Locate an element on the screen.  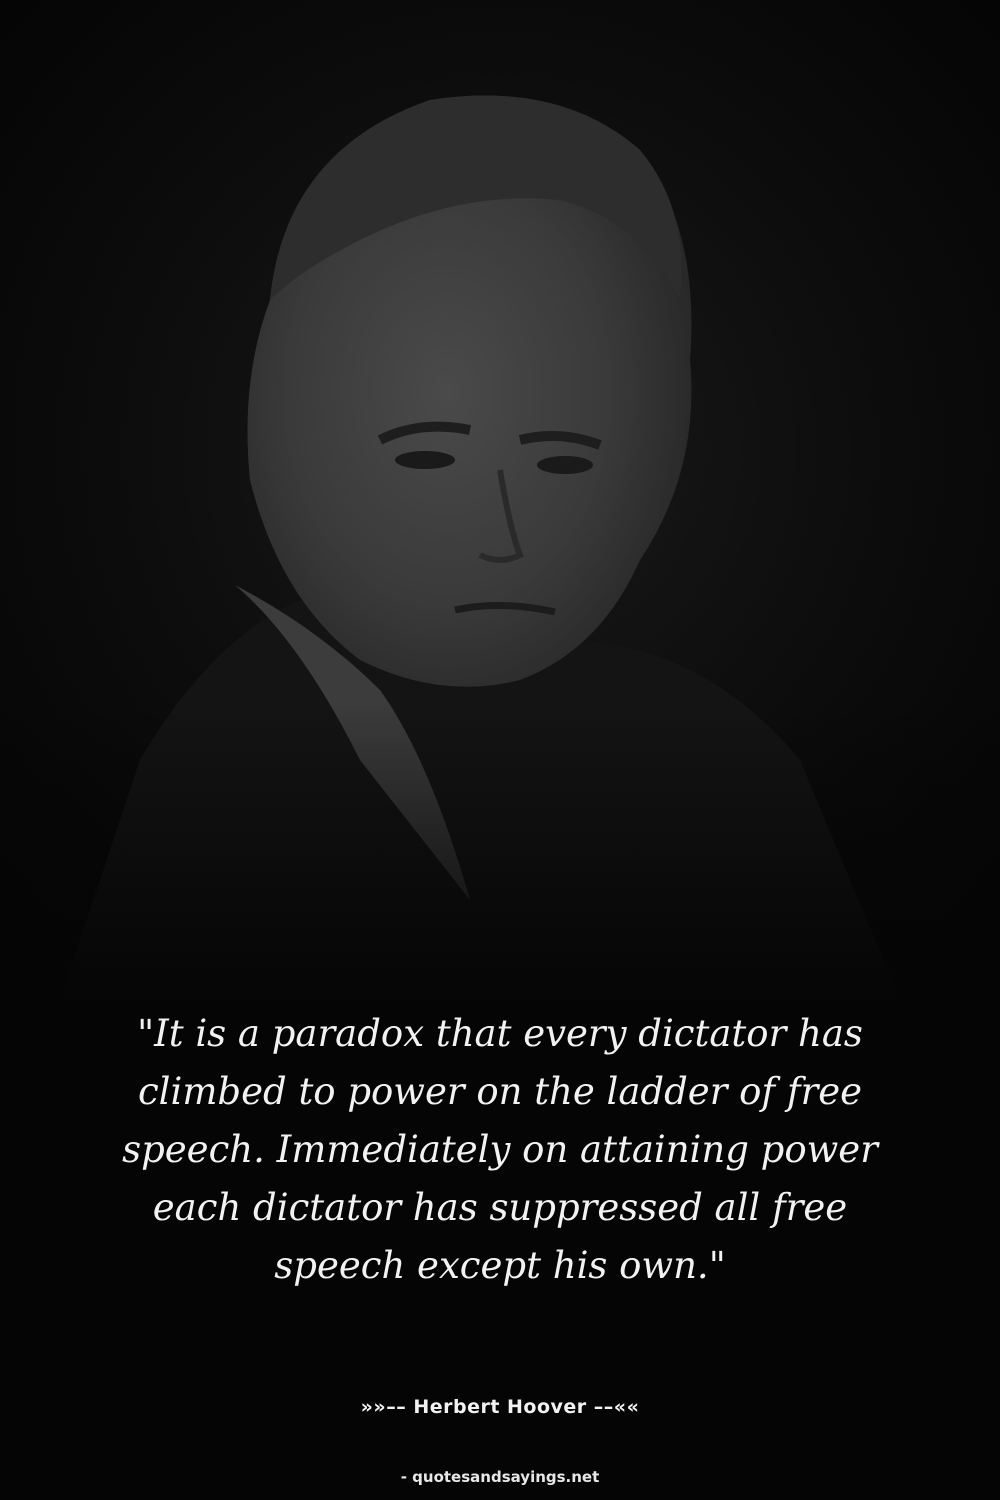
author-attribution: »»–– Herbert Hoover ––«« is located at coordinates (500, 1407).